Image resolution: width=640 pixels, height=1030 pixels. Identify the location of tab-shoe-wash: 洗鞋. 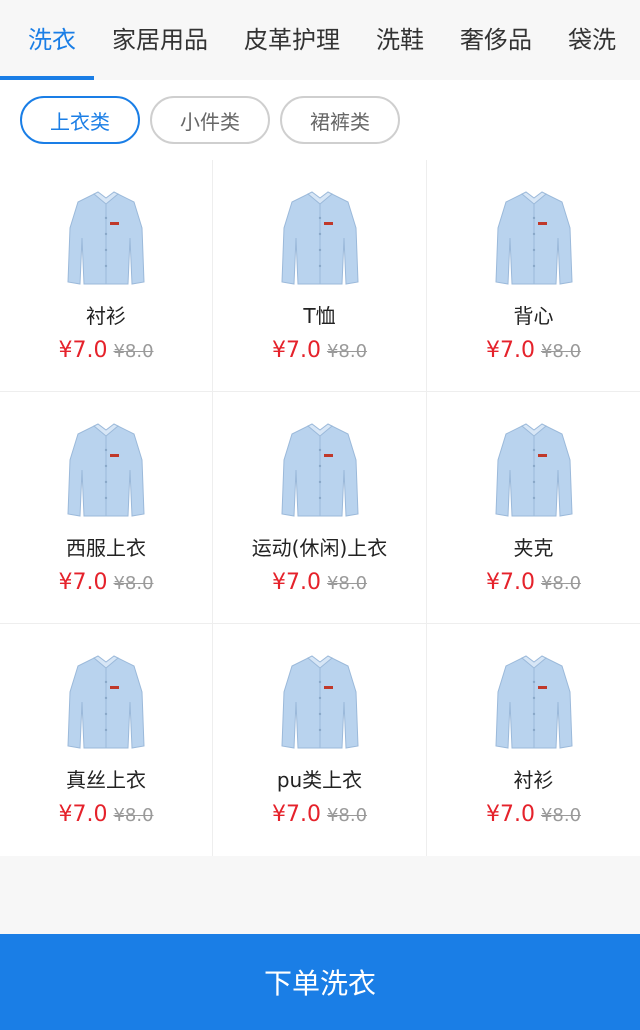
(400, 40).